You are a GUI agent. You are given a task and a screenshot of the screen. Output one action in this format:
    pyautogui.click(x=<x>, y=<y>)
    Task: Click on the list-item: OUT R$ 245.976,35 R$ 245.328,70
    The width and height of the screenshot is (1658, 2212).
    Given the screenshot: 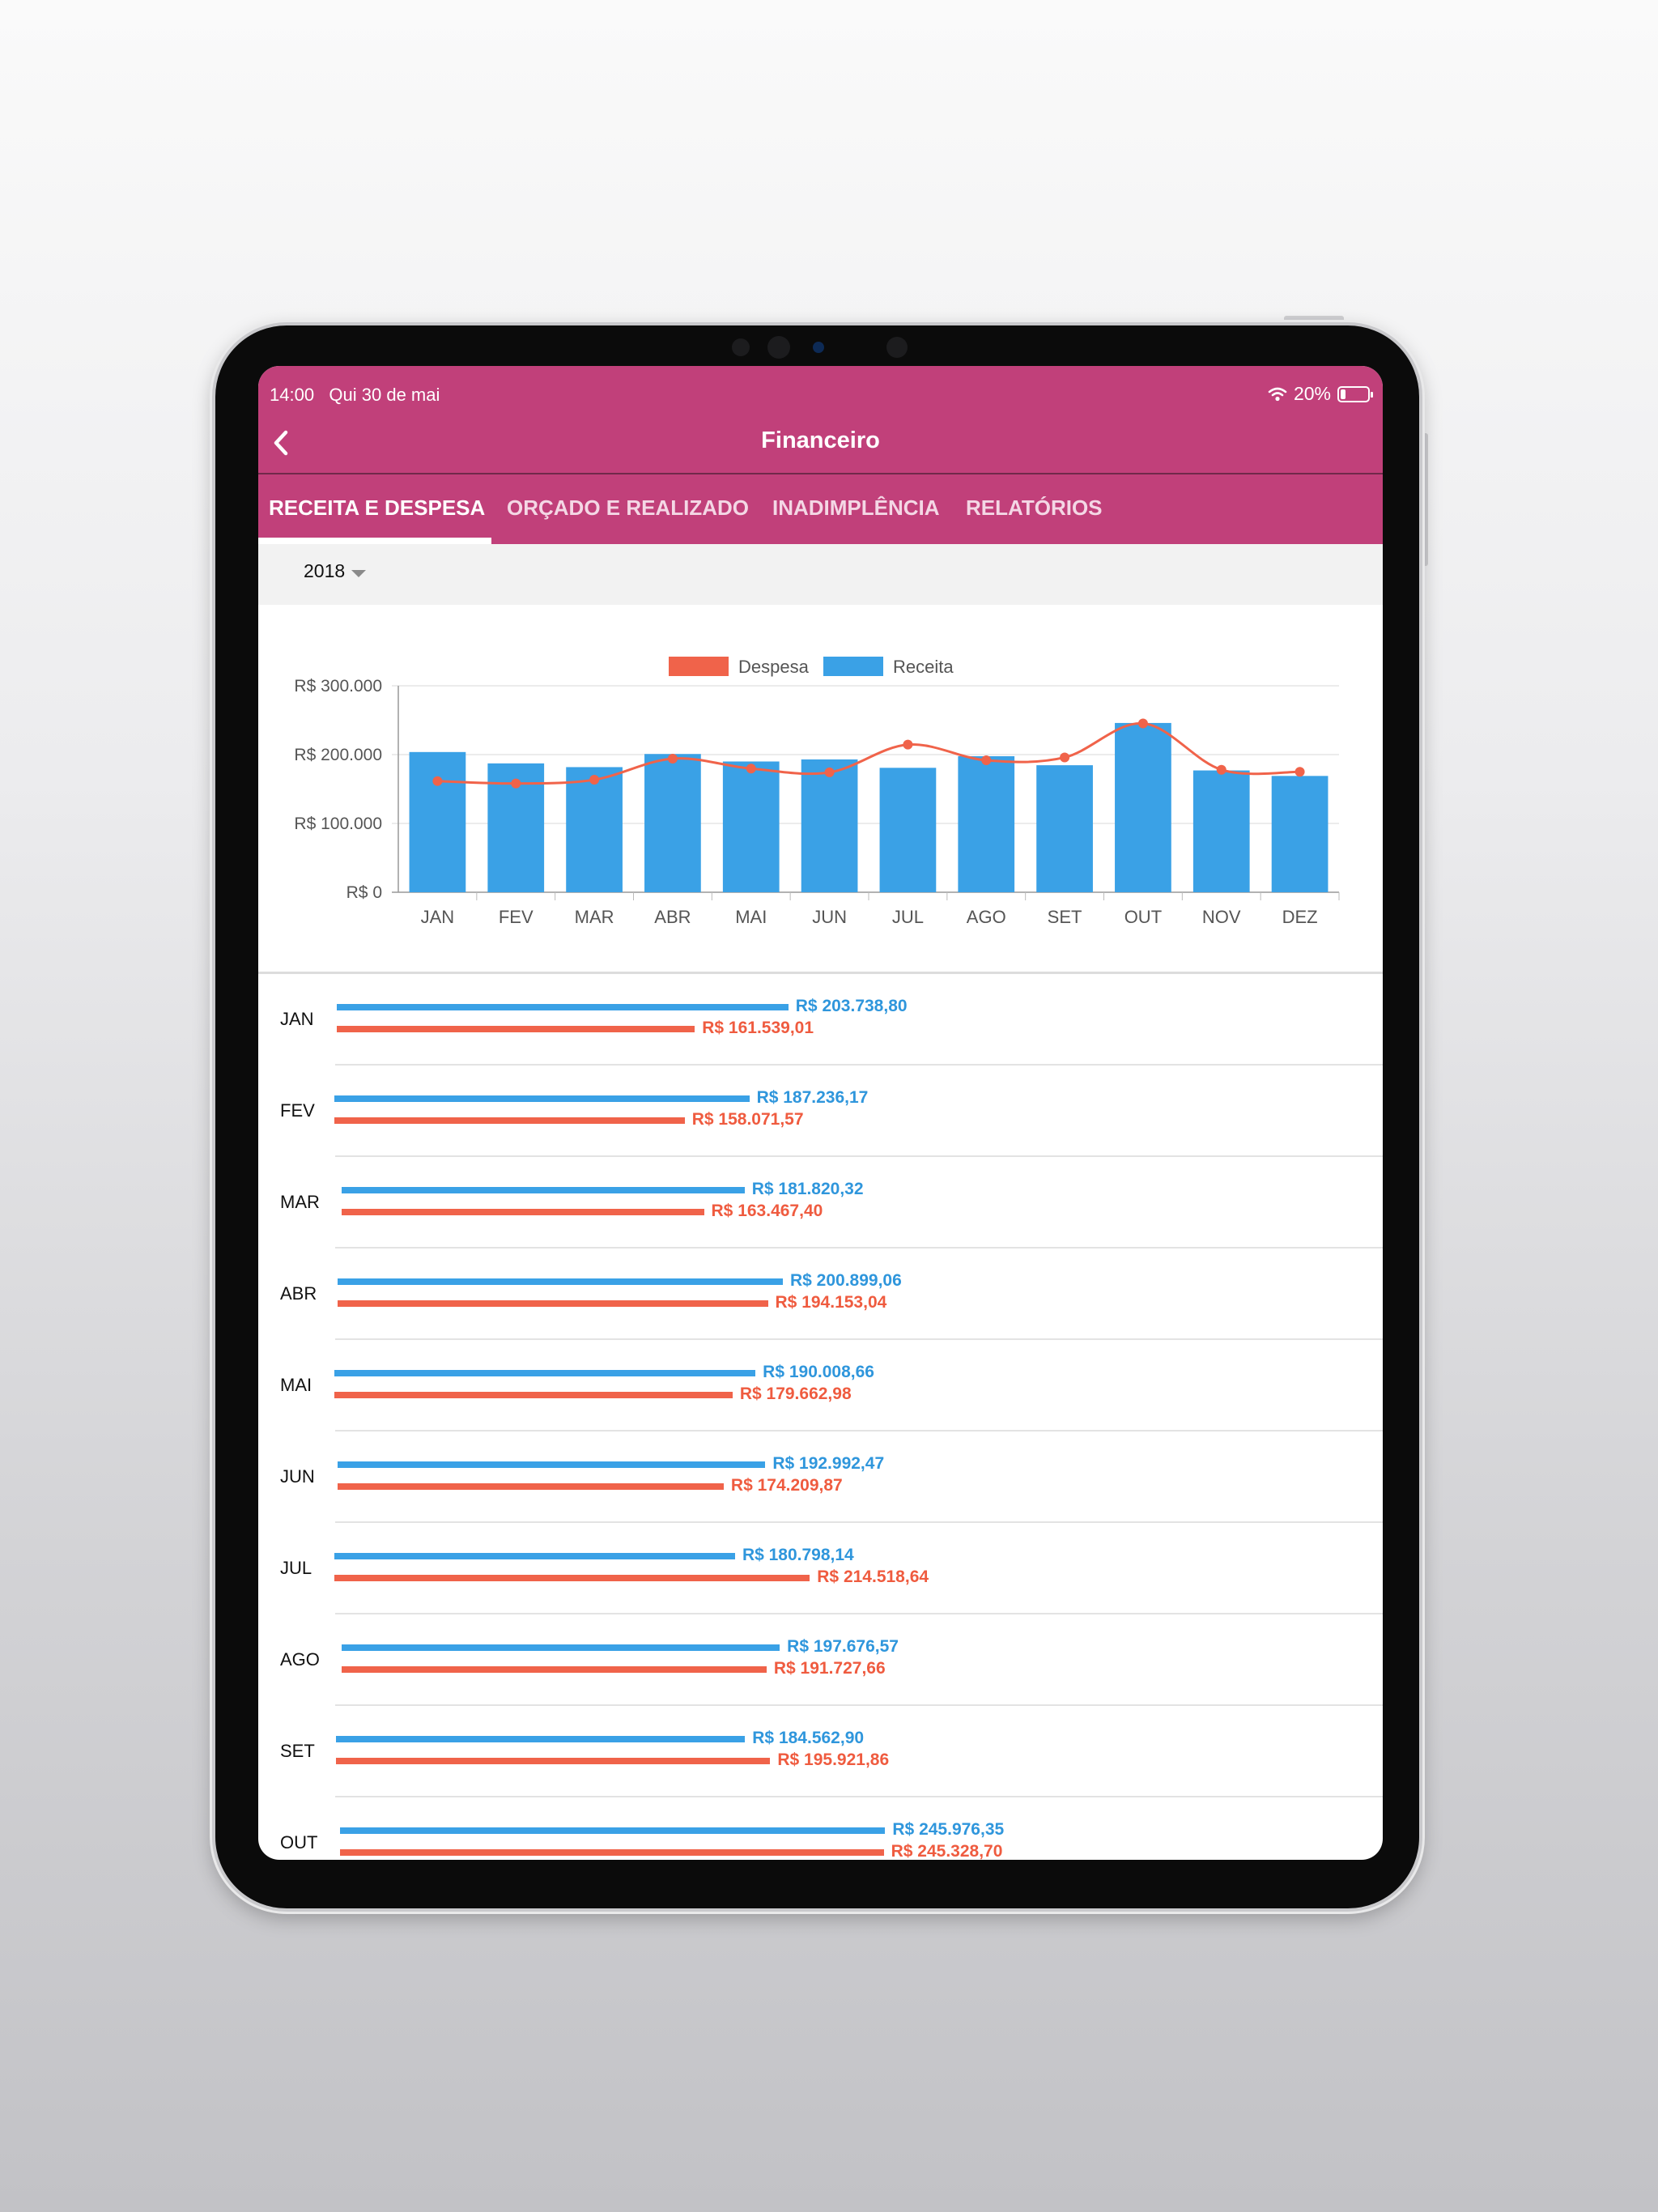 What is the action you would take?
    pyautogui.click(x=820, y=1829)
    